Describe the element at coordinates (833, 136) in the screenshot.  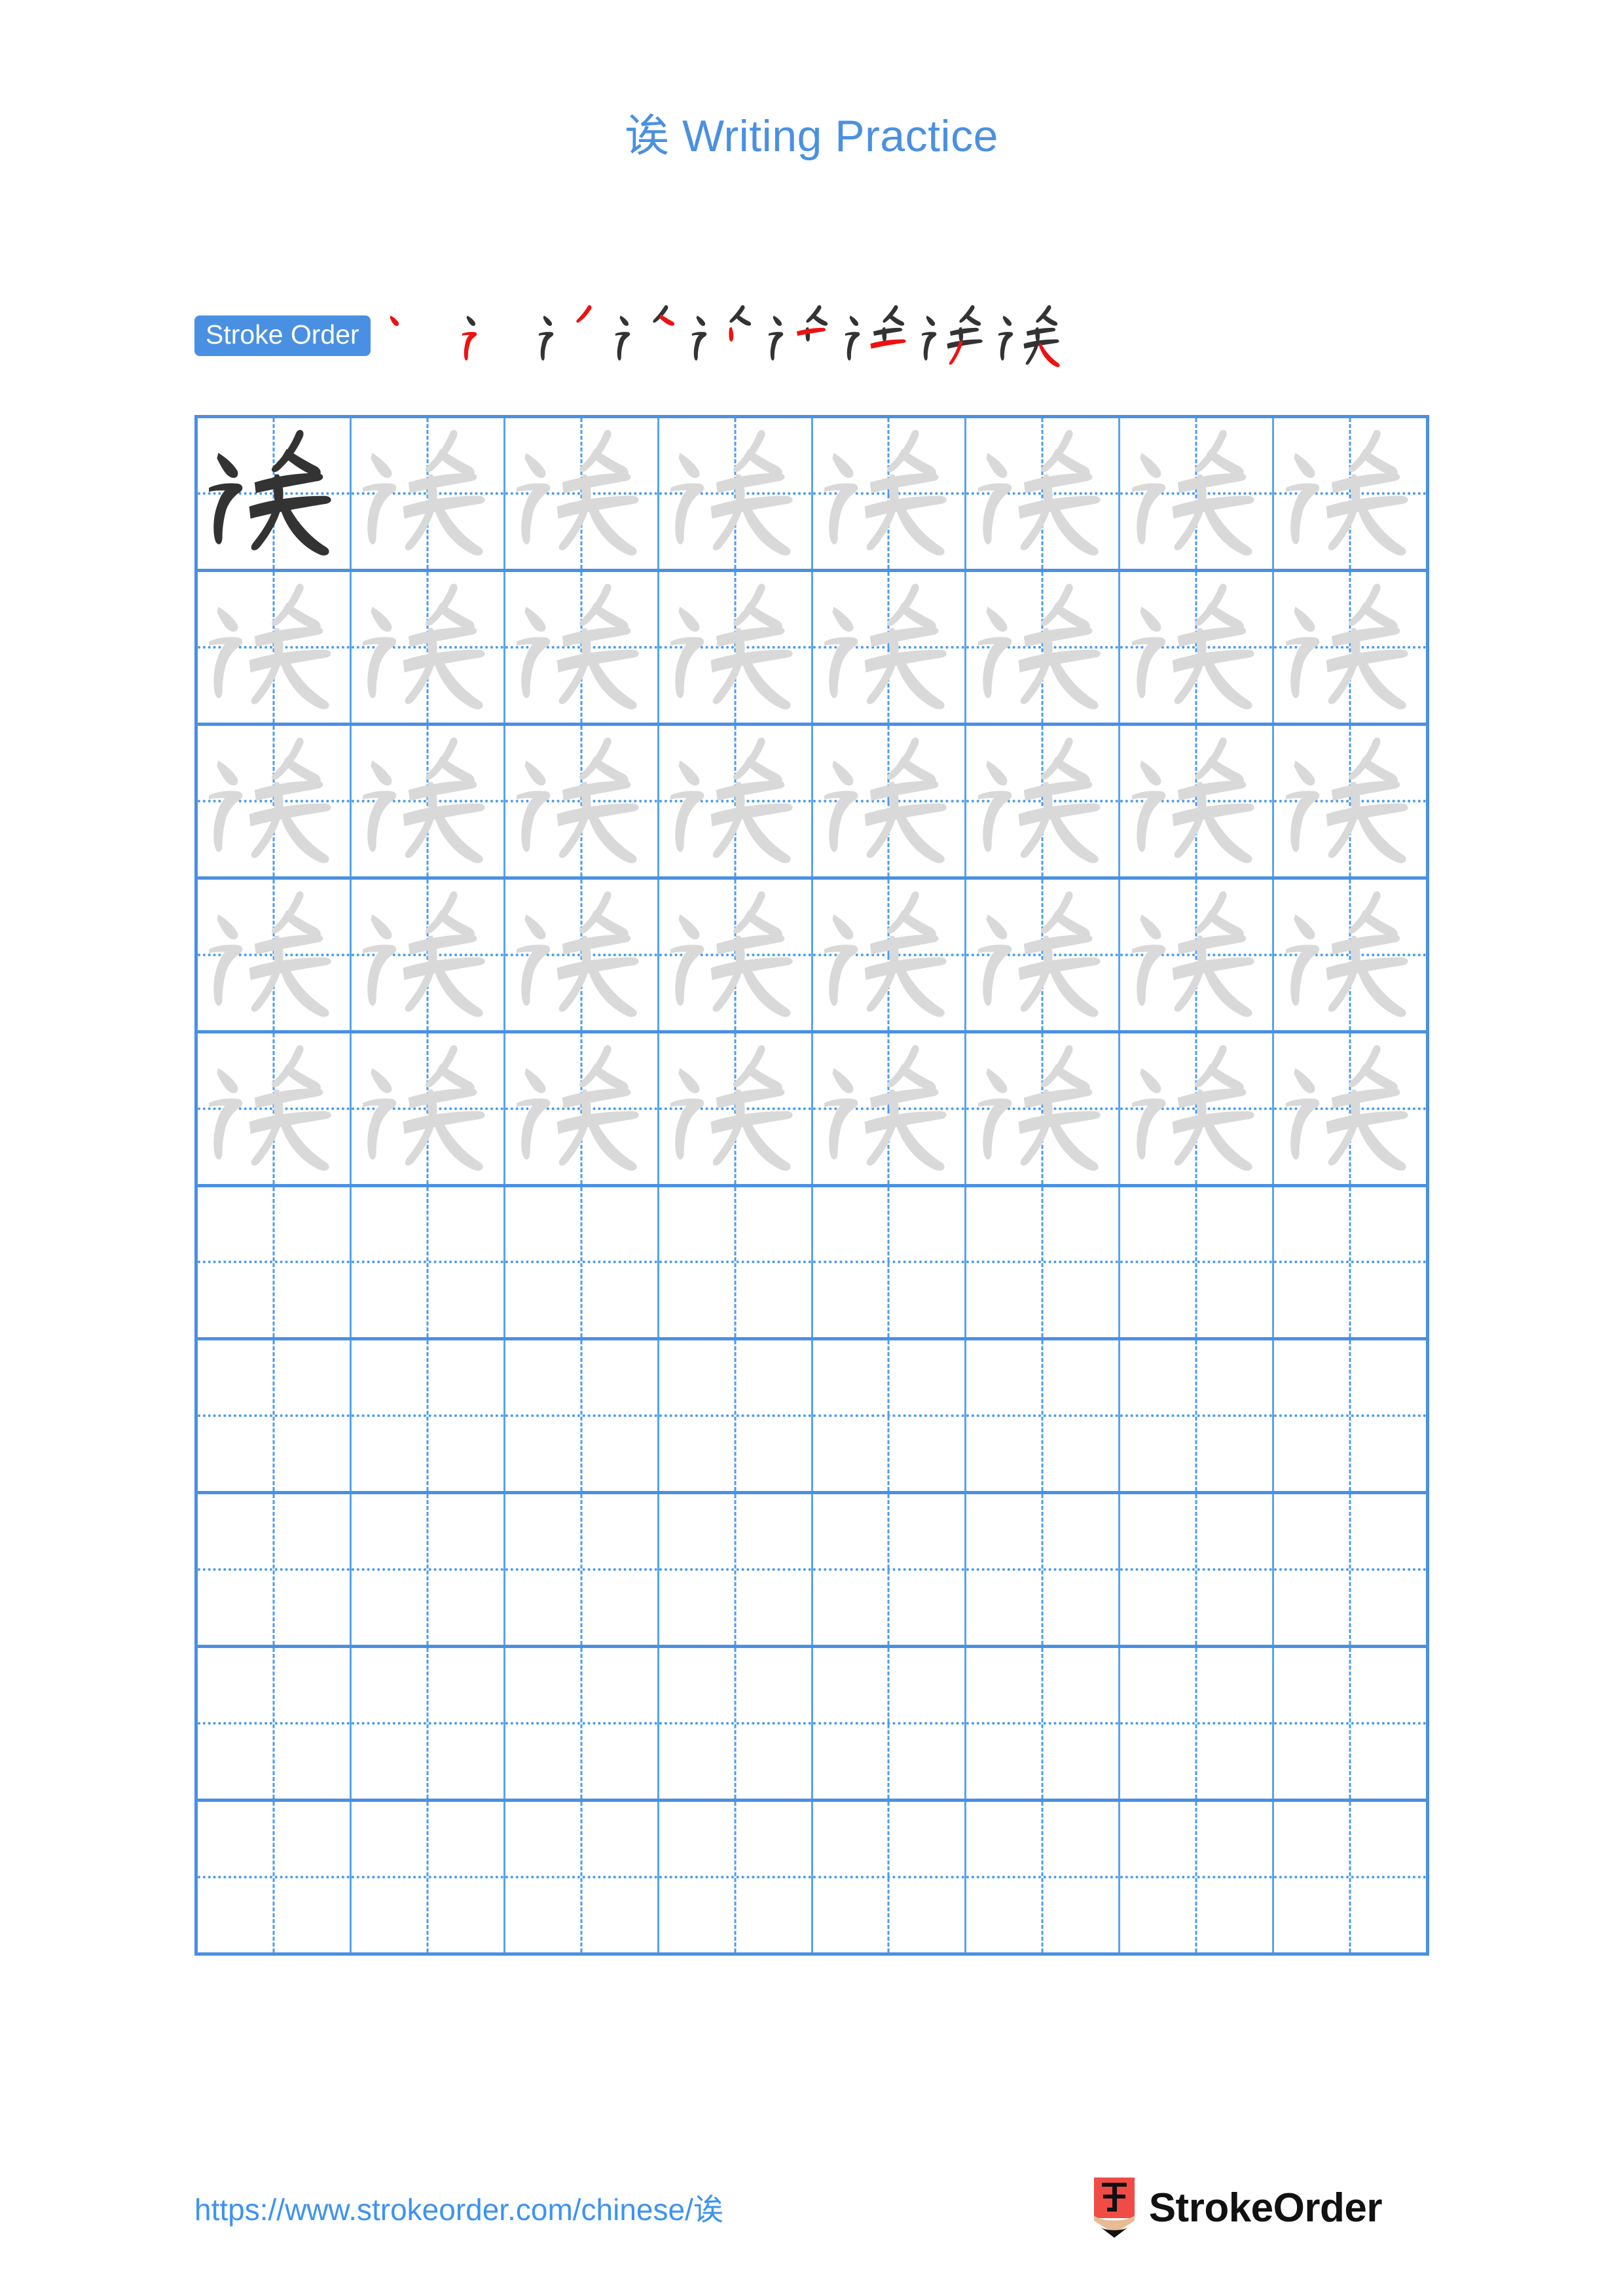
I see `page-title-text: Writing Practice` at that location.